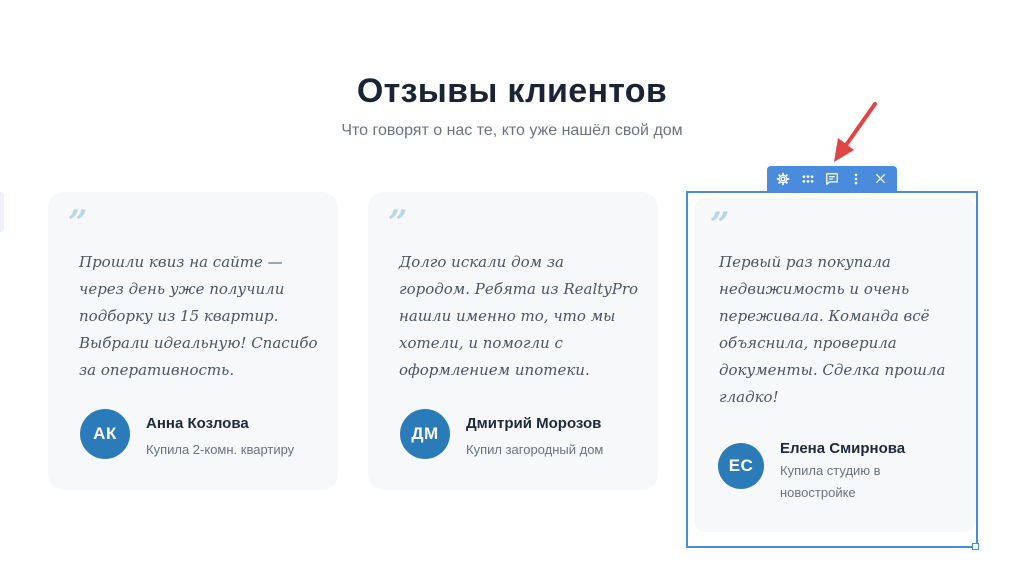  Describe the element at coordinates (855, 132) in the screenshot. I see `annotation-arrow-icon` at that location.